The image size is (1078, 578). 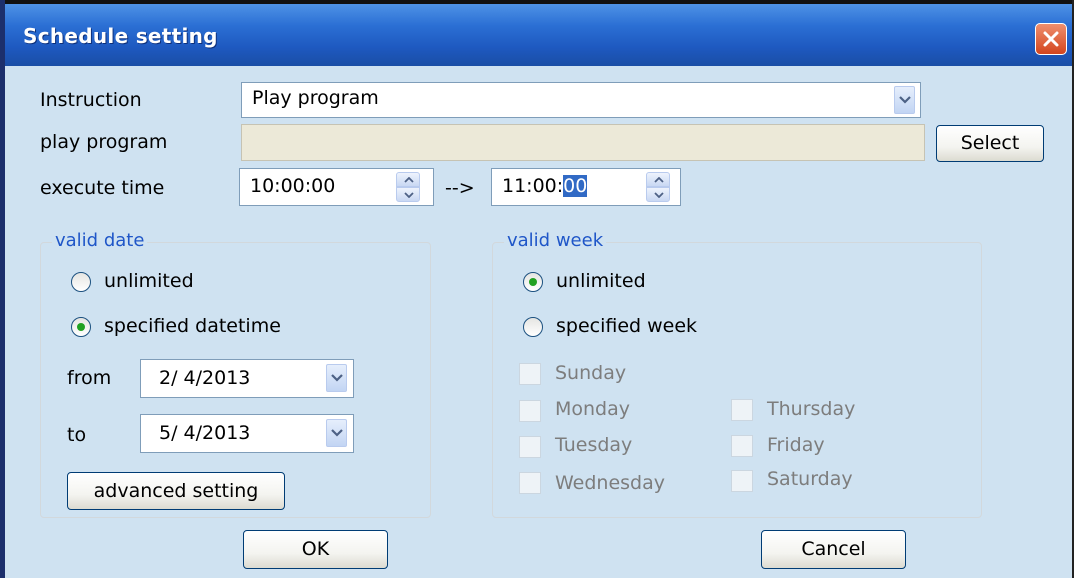 What do you see at coordinates (176, 491) in the screenshot?
I see `advanced-setting-button: advanced setting` at bounding box center [176, 491].